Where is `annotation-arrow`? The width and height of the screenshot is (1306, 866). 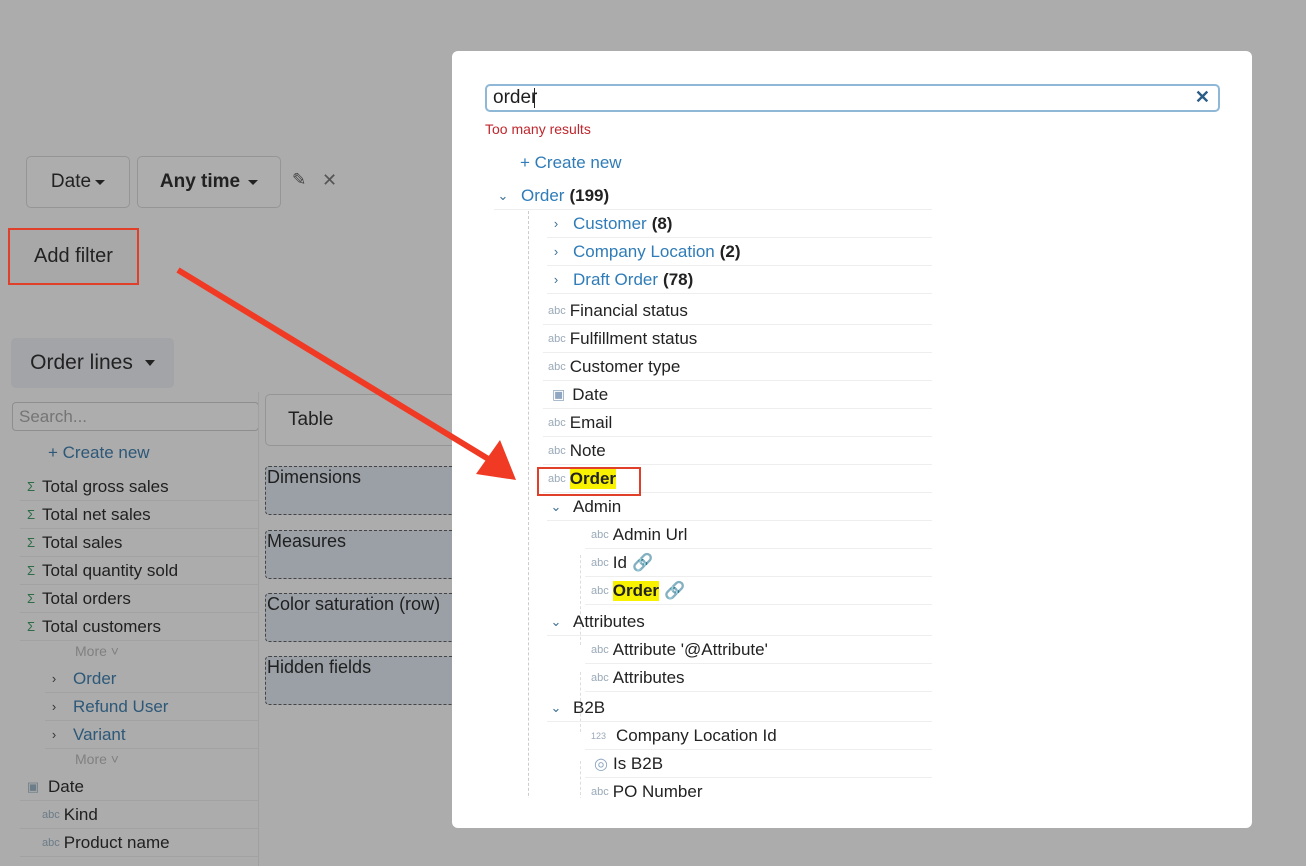 annotation-arrow is located at coordinates (346, 373).